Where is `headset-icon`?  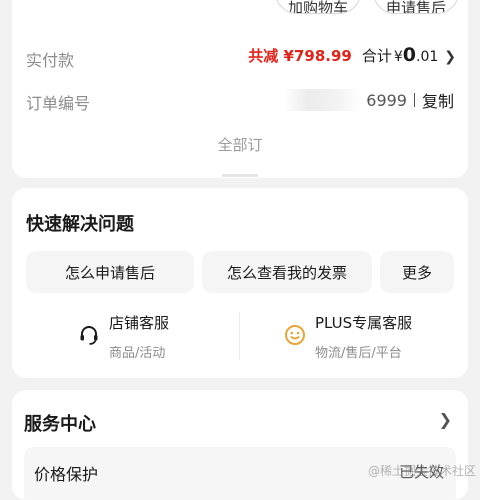
headset-icon is located at coordinates (89, 335).